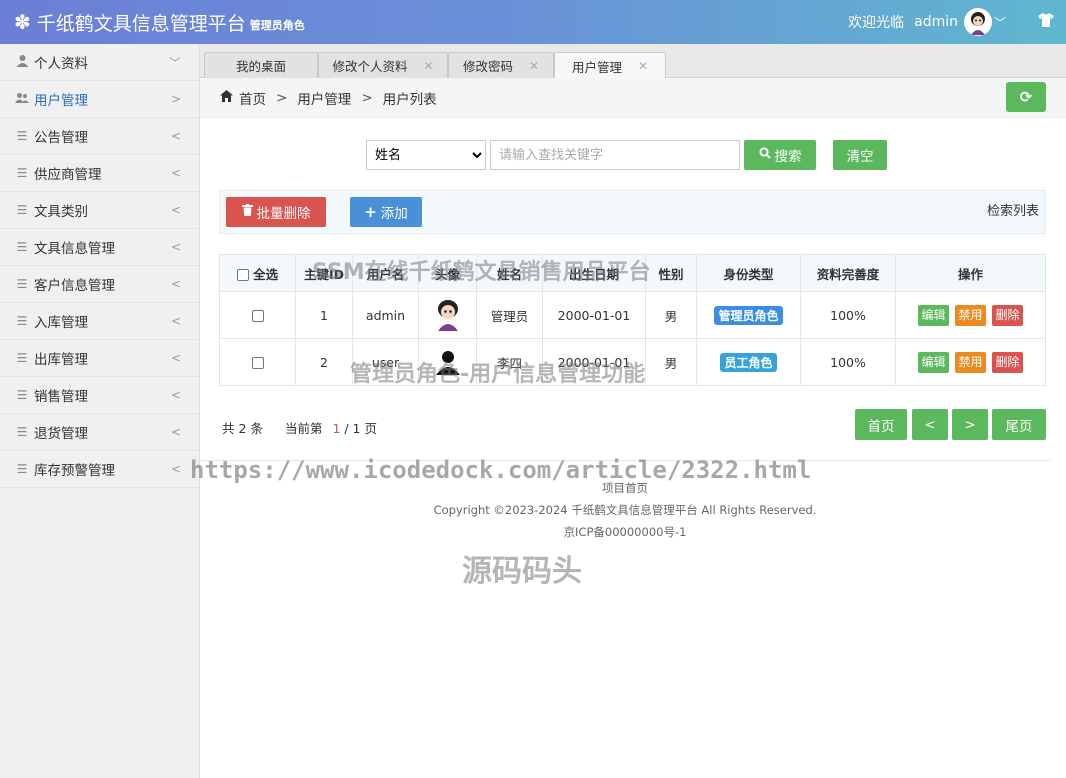  I want to click on sidebar-item-returns: ☰ 退货管理 <, so click(99, 432).